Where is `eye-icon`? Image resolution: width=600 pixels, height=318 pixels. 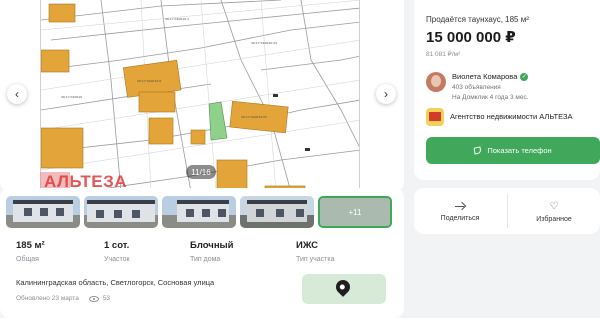
eye-icon is located at coordinates (93, 298).